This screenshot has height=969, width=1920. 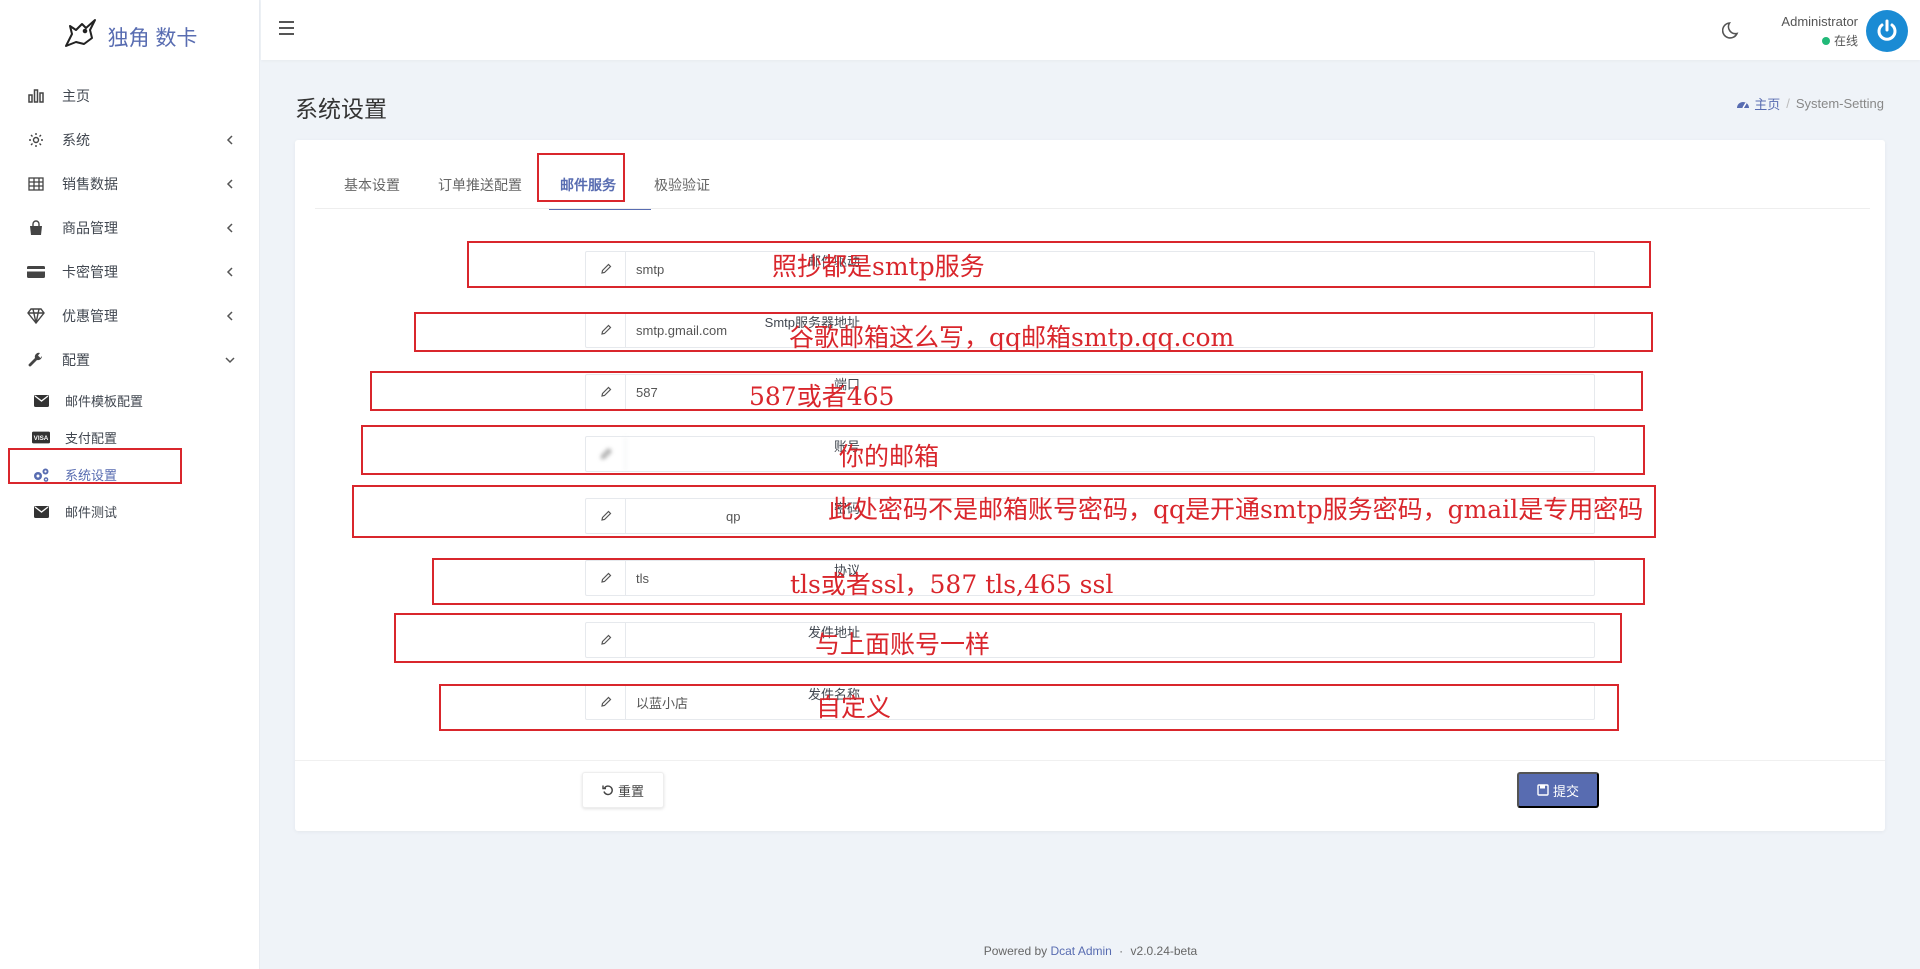 I want to click on sidebar-item-config: 配置, so click(x=129, y=360).